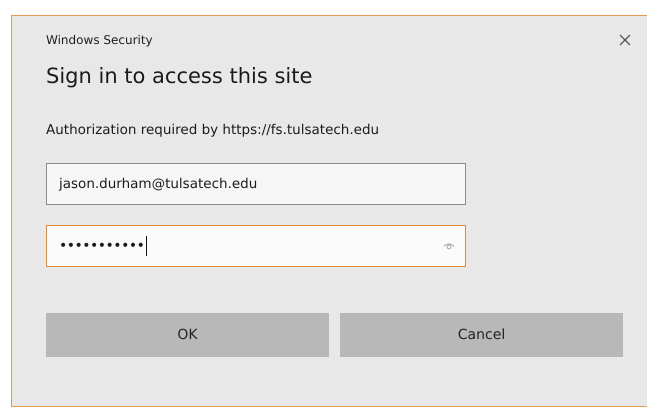 The width and height of the screenshot is (647, 409). I want to click on close-icon, so click(625, 40).